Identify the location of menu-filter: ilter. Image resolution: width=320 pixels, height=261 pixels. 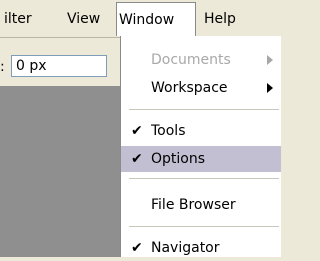
(18, 19).